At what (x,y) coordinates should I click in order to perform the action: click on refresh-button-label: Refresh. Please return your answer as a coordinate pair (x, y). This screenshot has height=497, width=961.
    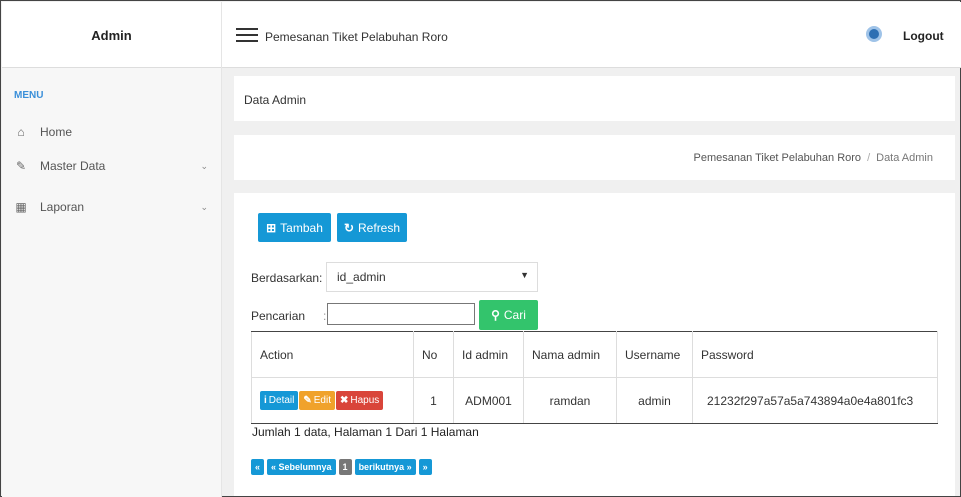
    Looking at the image, I should click on (379, 227).